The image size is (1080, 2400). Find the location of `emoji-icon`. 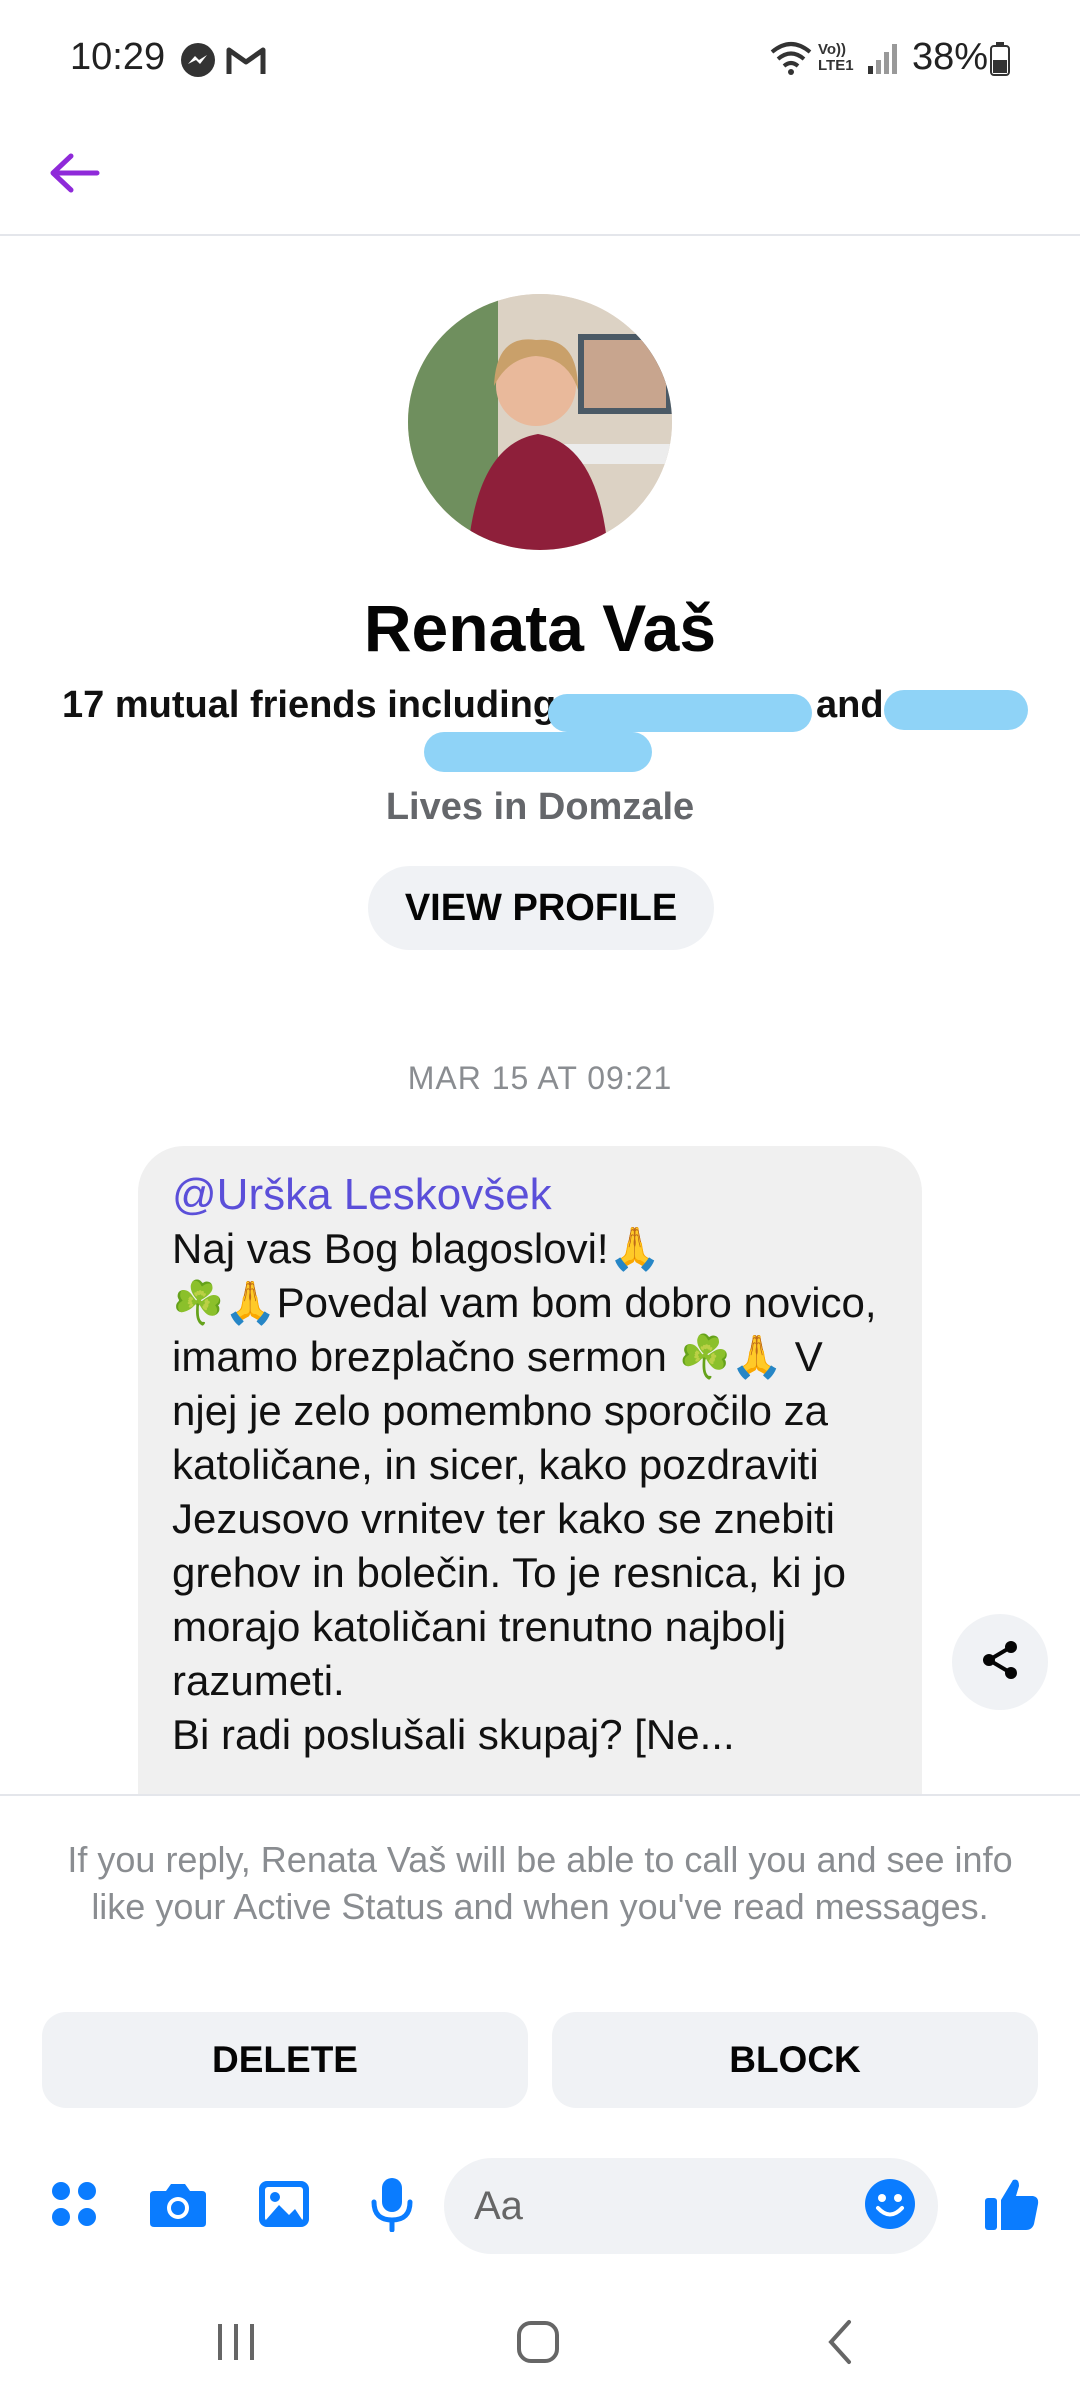

emoji-icon is located at coordinates (890, 2206).